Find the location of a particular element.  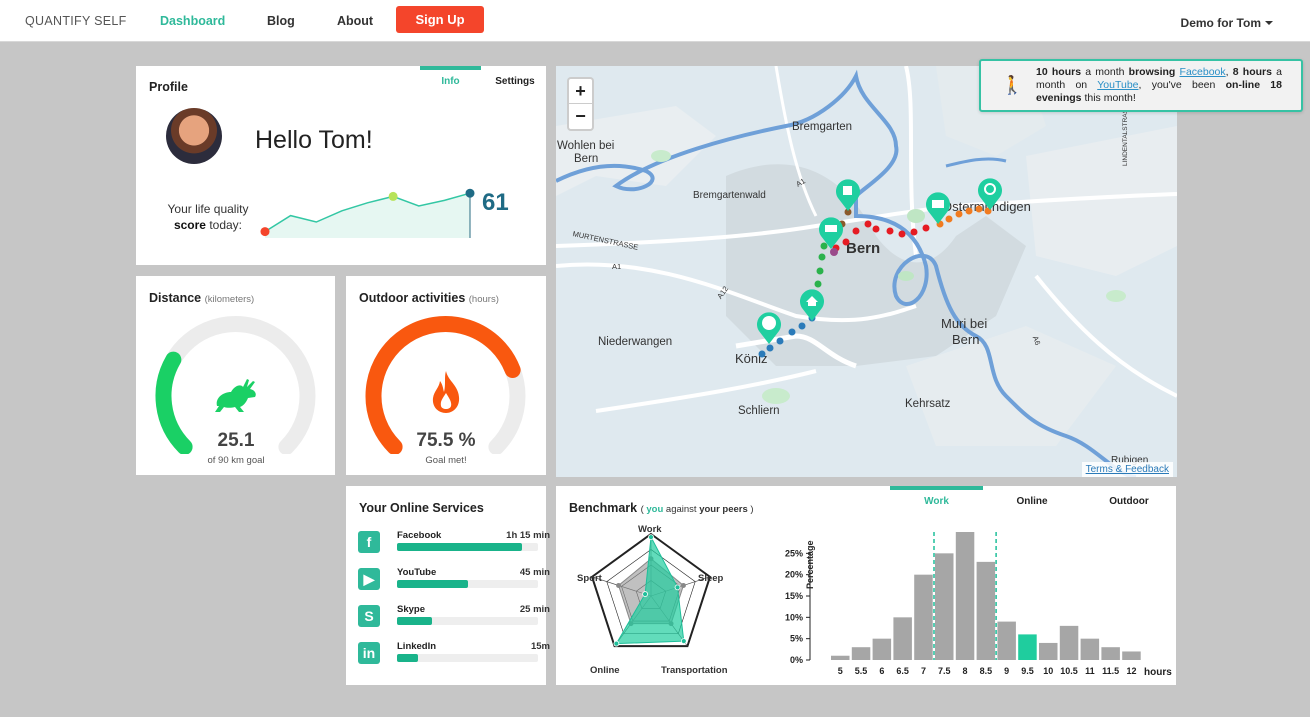

nav-about: About is located at coordinates (355, 21).